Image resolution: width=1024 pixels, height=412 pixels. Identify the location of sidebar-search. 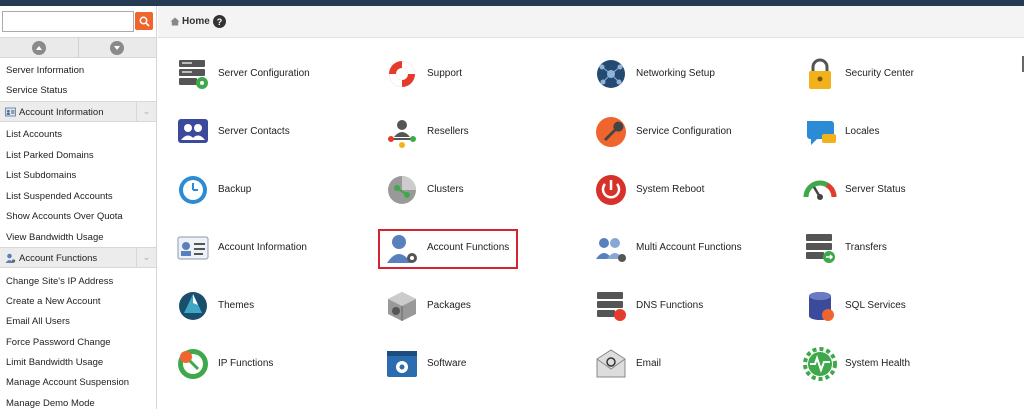
(77, 22).